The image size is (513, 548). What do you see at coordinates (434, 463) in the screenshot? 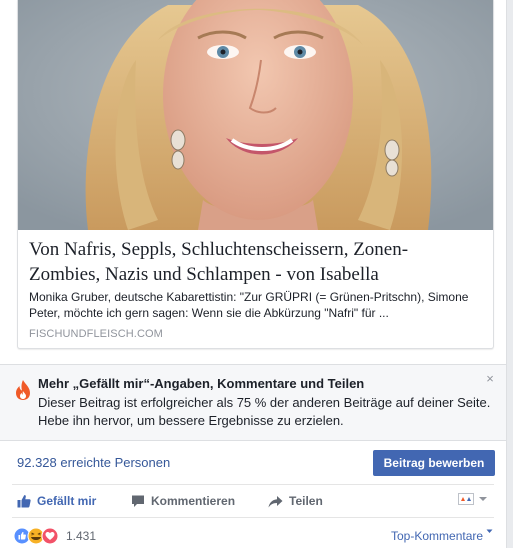
I see `boost-post-button: Beitrag bewerben` at bounding box center [434, 463].